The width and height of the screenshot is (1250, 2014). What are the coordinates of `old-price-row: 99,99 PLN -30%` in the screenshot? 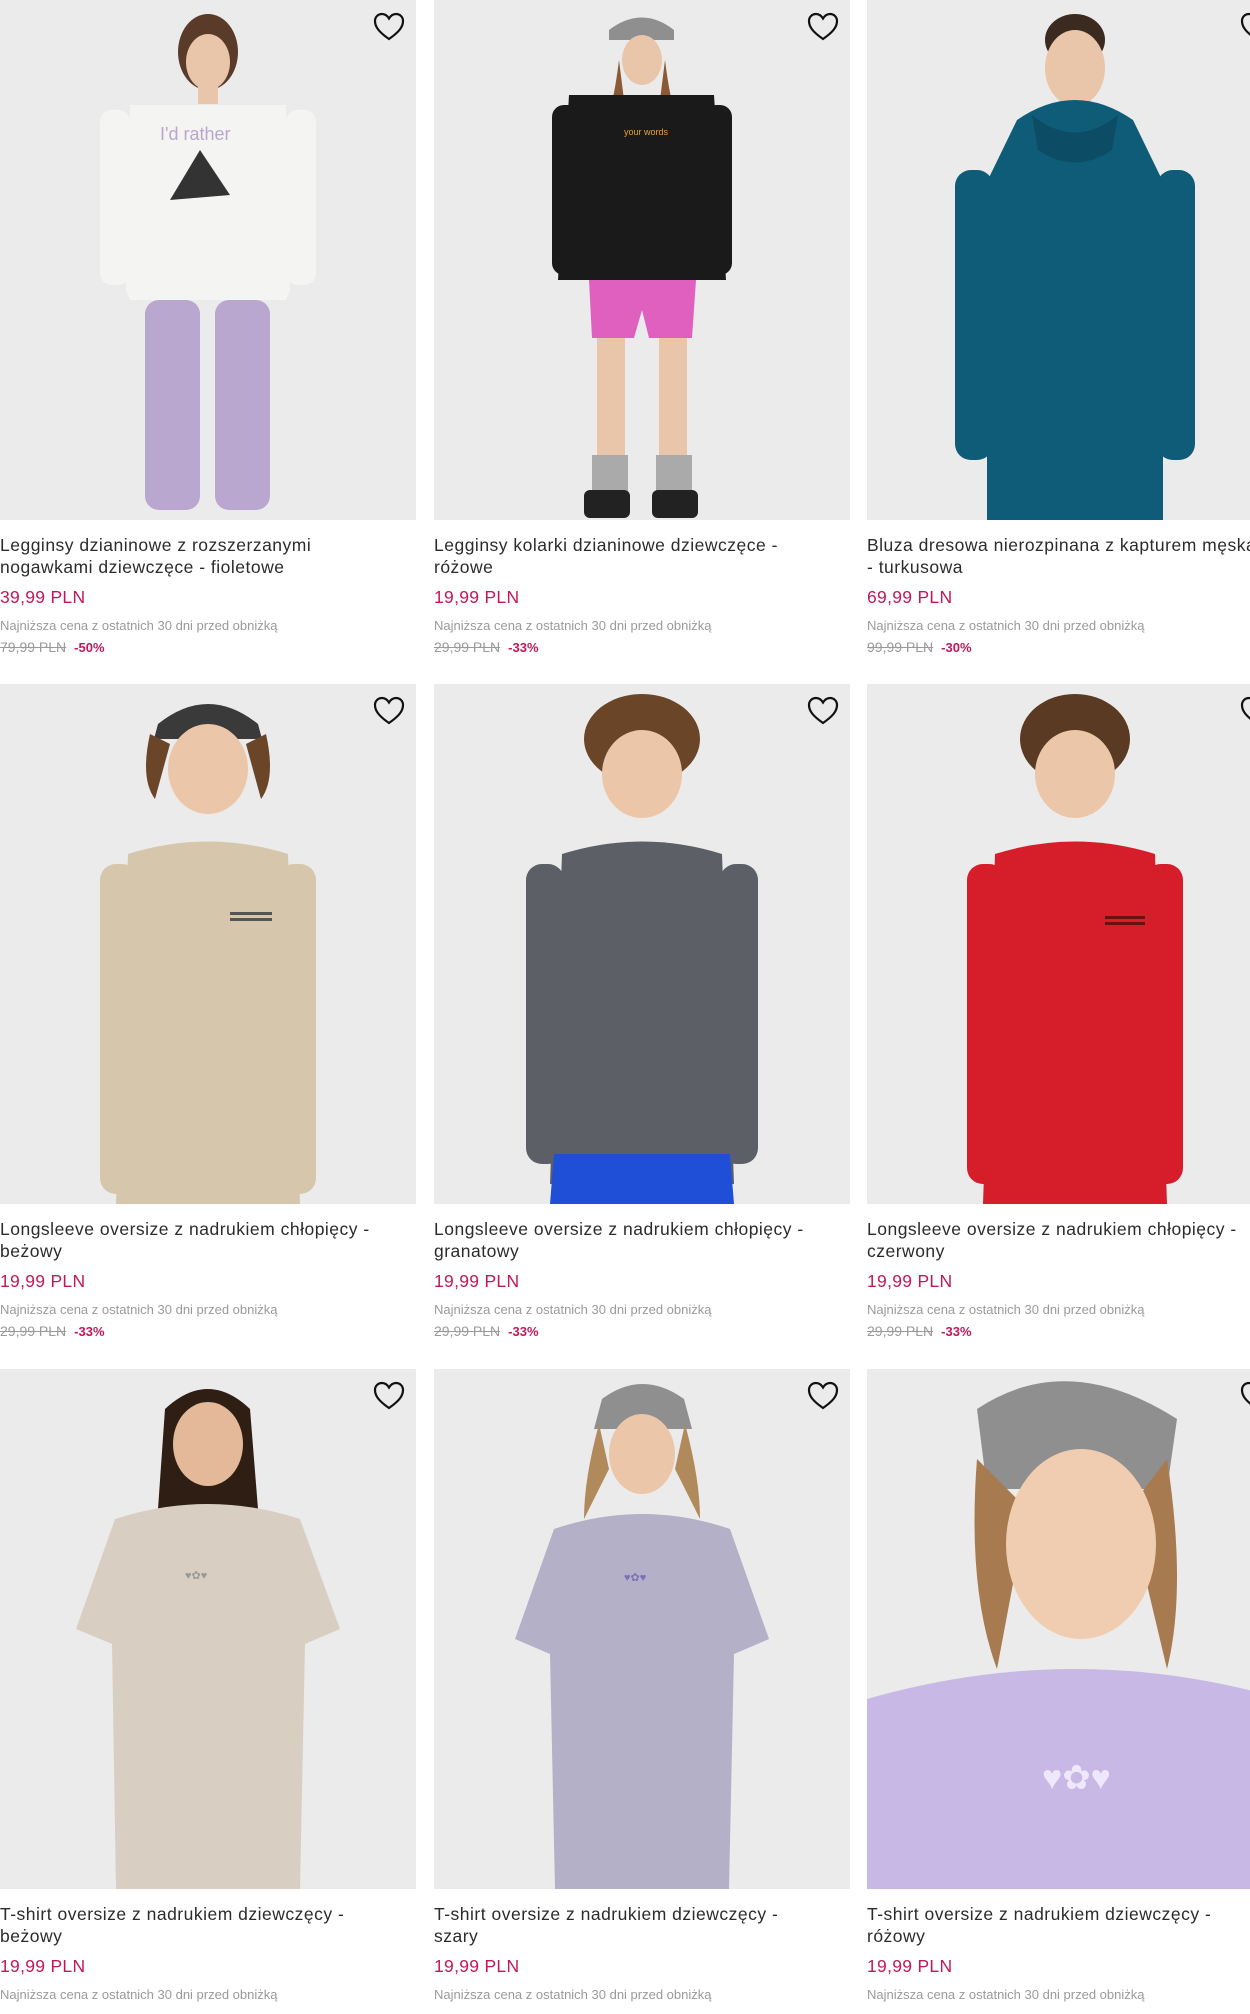 It's located at (1058, 648).